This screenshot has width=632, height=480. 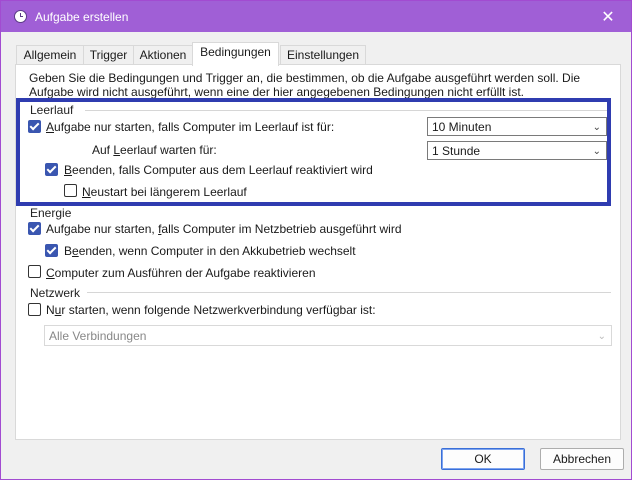 What do you see at coordinates (98, 336) in the screenshot?
I see `network-connection-value: Alle Verbindungen` at bounding box center [98, 336].